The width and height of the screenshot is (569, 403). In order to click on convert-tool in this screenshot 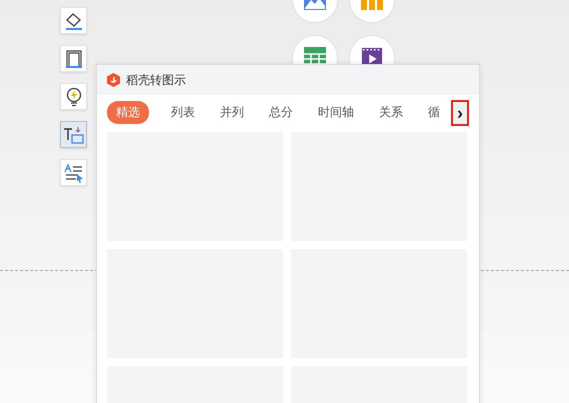, I will do `click(73, 134)`.